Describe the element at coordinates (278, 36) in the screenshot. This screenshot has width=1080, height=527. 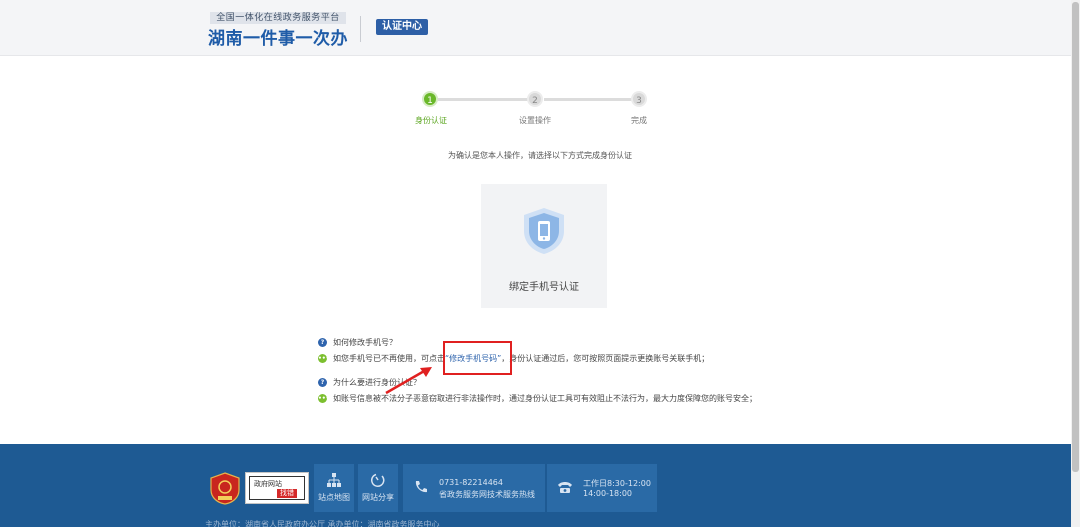
I see `site-logo-title: 湖南一件事一次办` at that location.